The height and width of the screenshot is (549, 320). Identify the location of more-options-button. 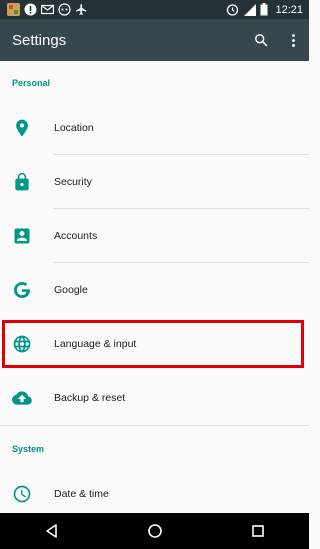
(293, 40).